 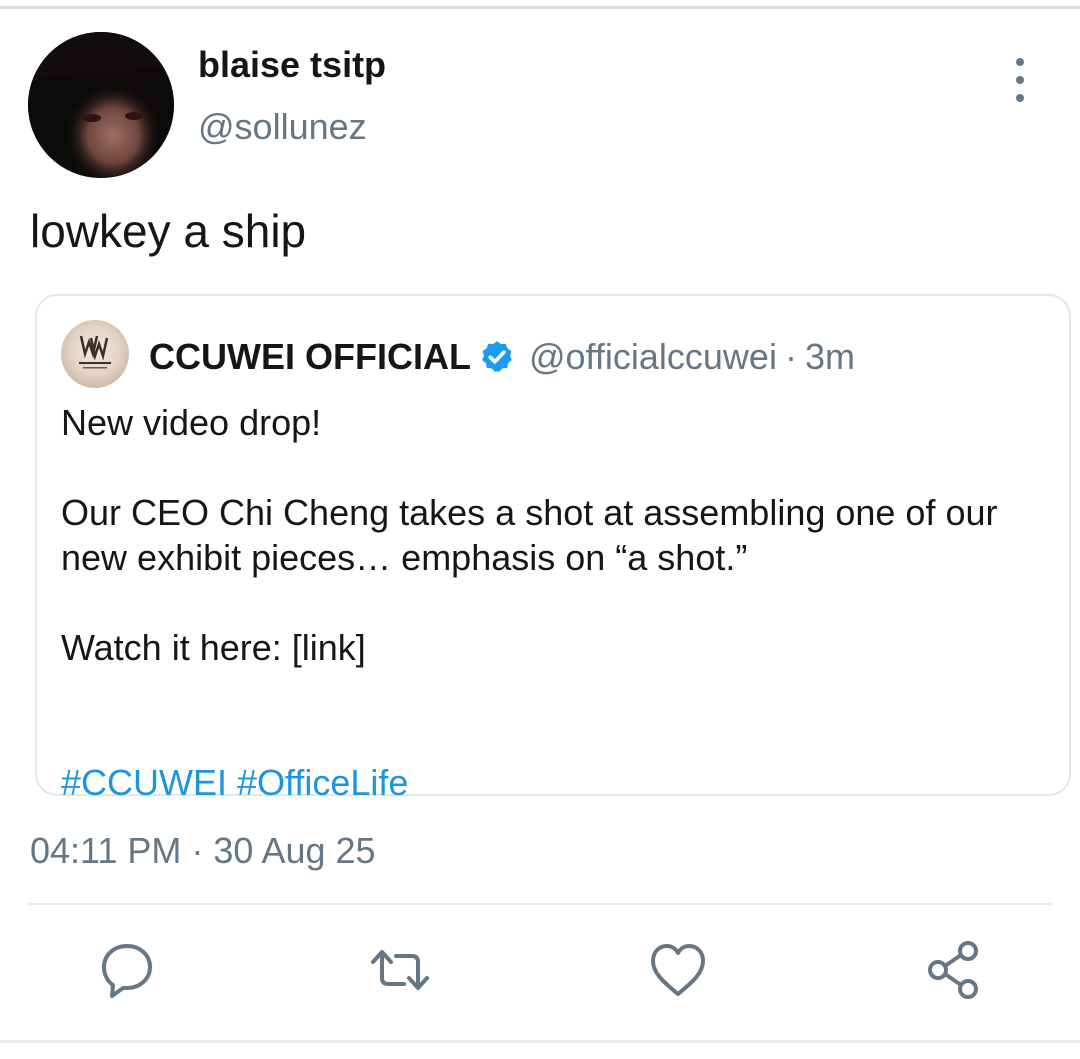 I want to click on quoted-author-handle: @officialccuwei, so click(x=653, y=357).